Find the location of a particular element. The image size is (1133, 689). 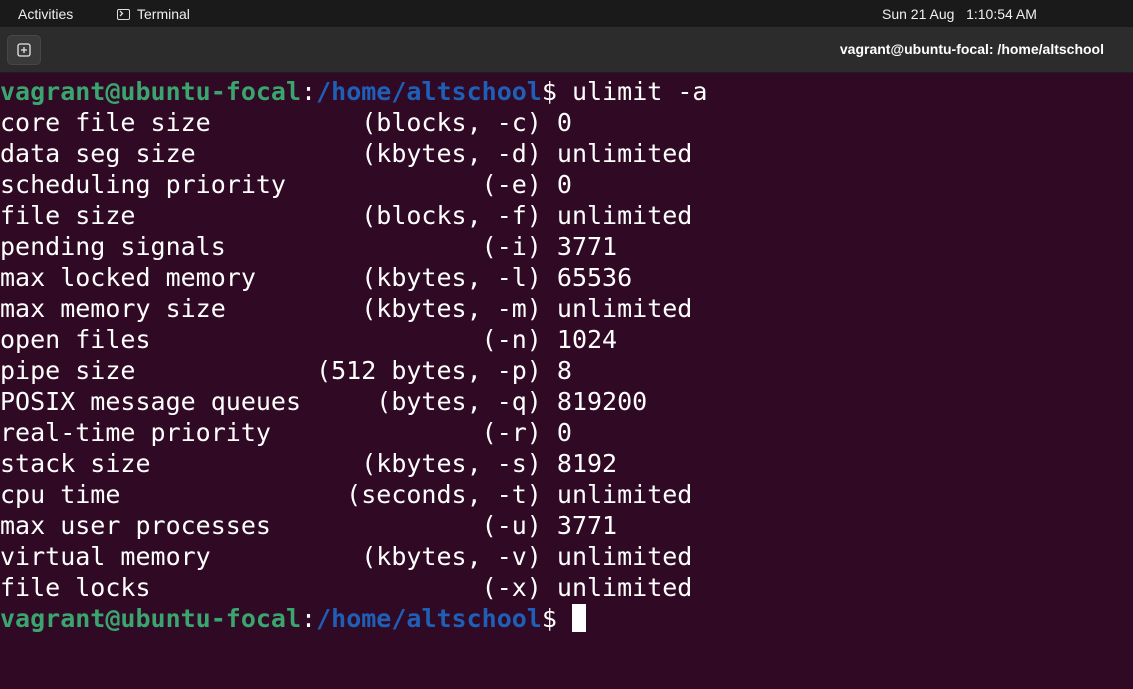

app-menu-terminal: Terminal is located at coordinates (153, 14).